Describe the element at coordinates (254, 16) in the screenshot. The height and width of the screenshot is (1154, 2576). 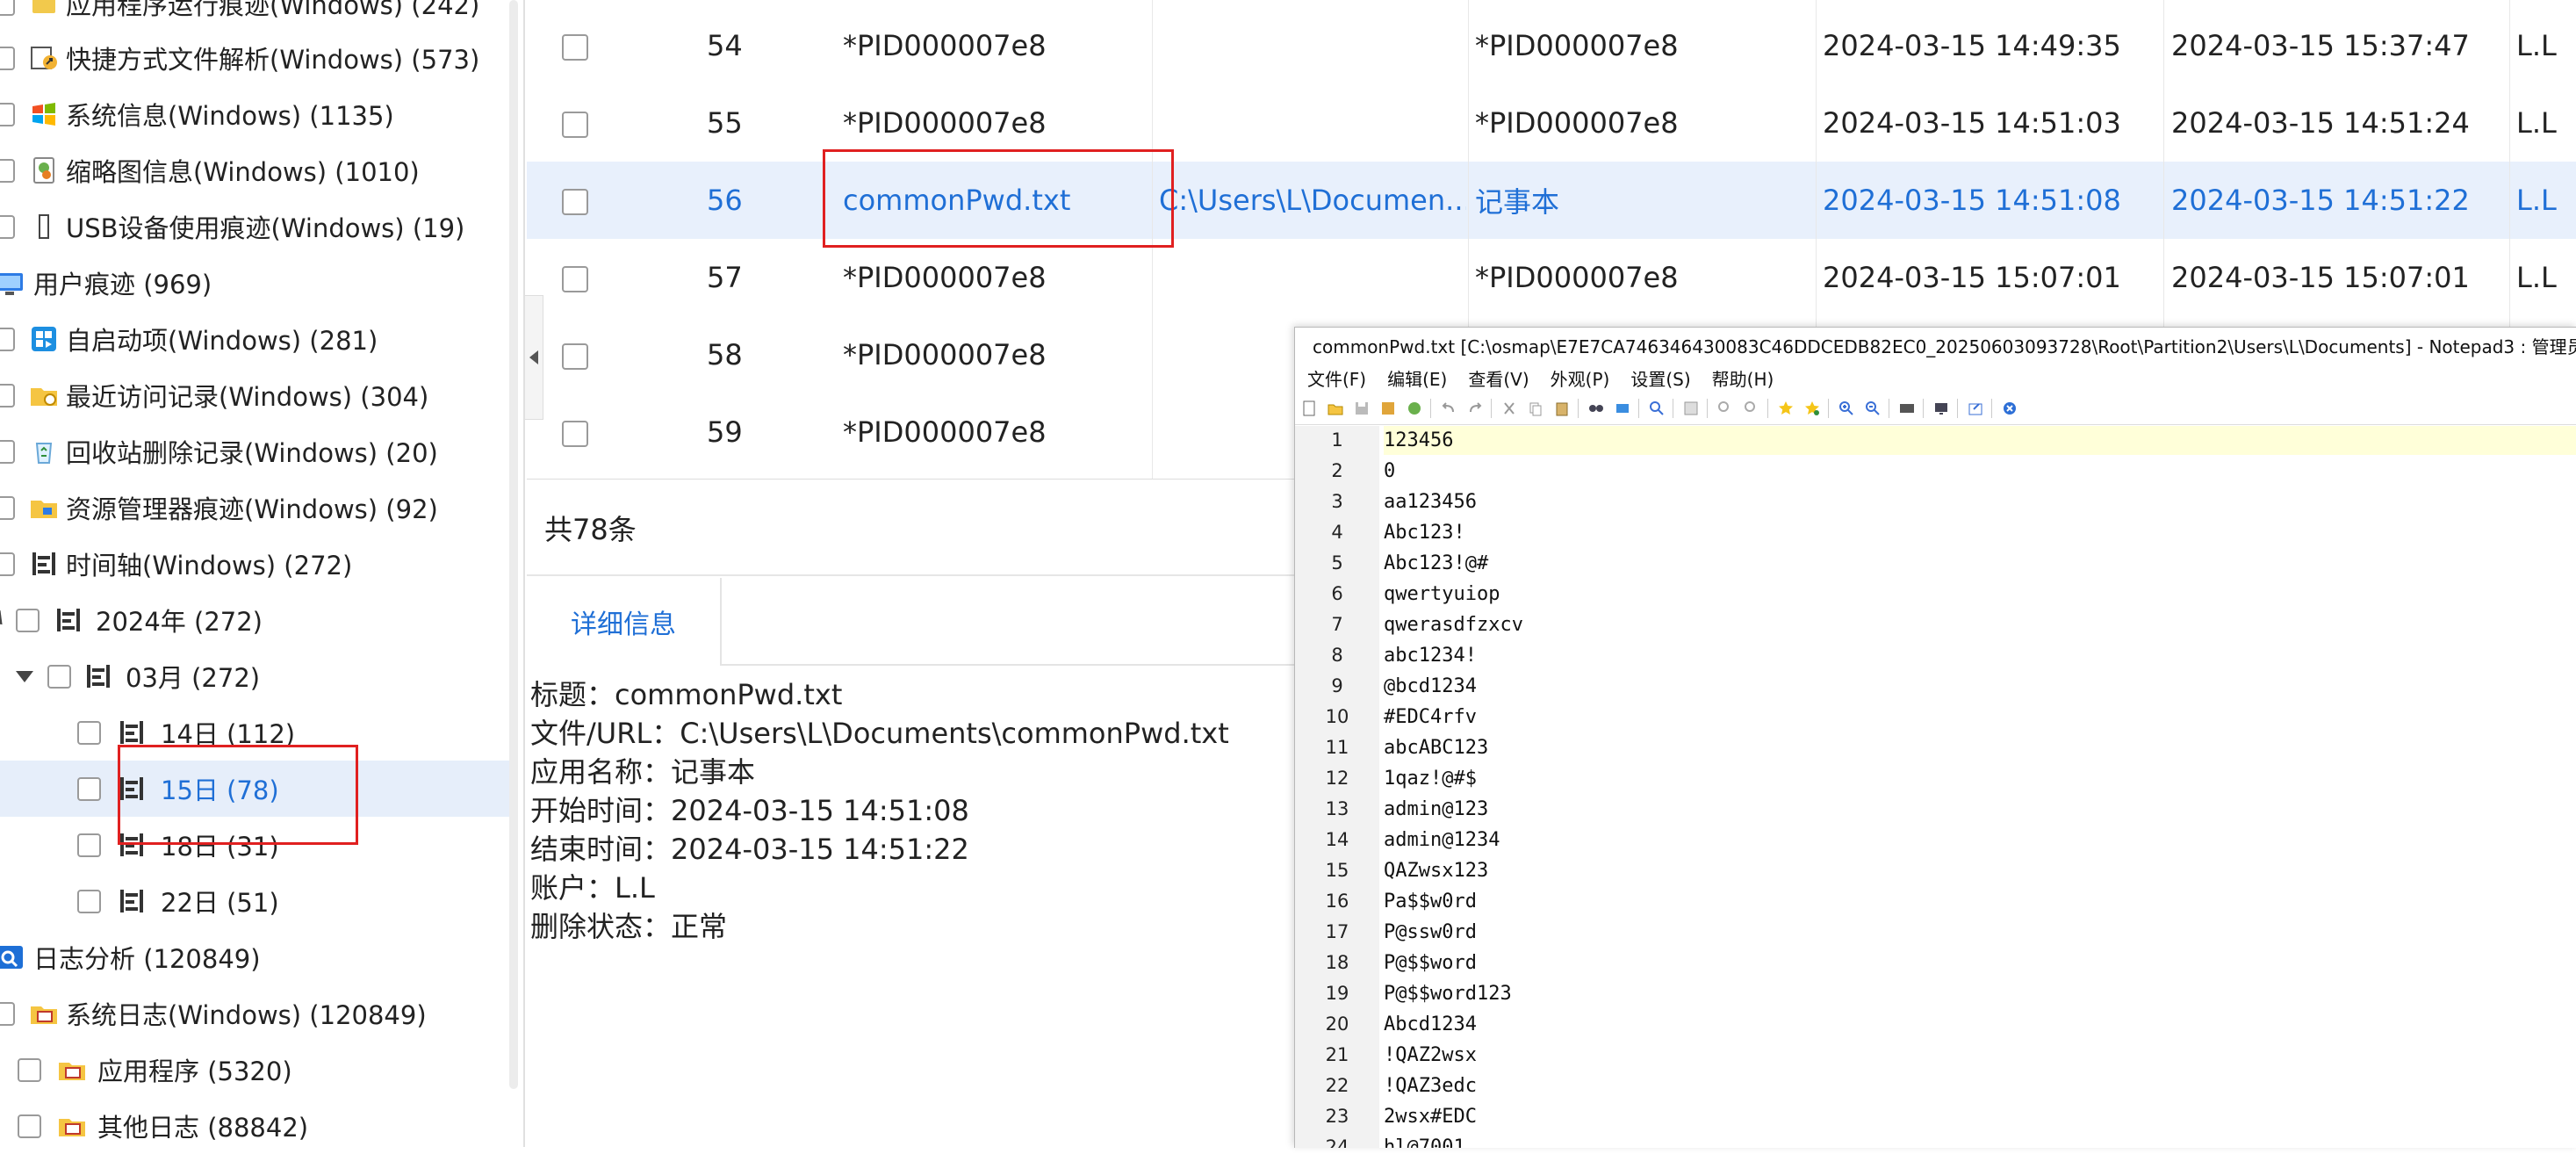
I see `tree-item-app-trace: 应用程序运行痕迹(Windows) (242)` at that location.